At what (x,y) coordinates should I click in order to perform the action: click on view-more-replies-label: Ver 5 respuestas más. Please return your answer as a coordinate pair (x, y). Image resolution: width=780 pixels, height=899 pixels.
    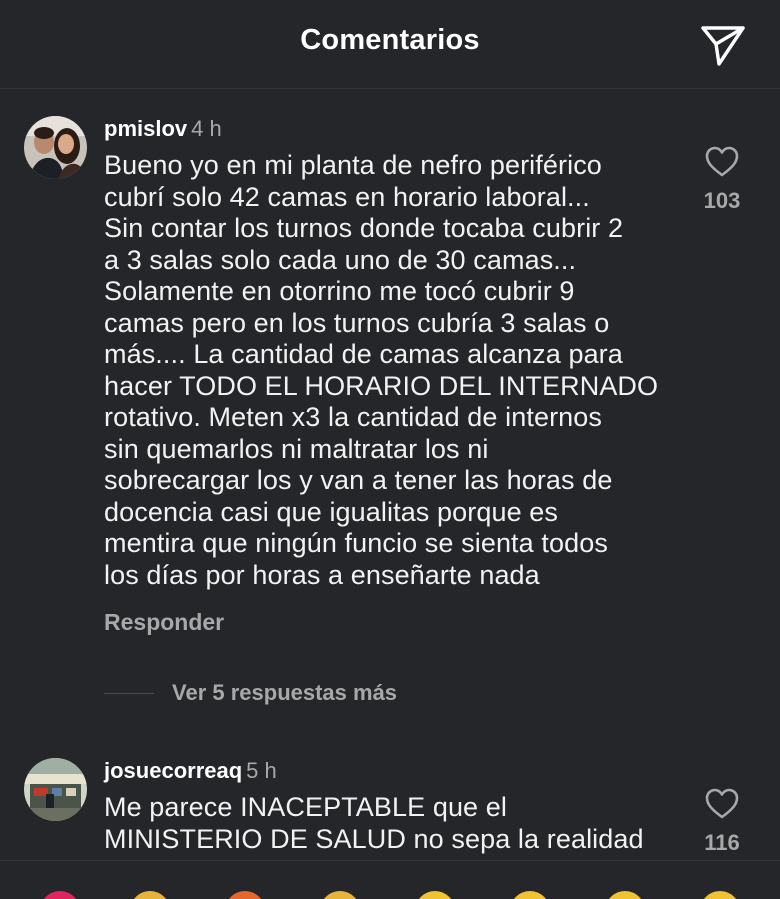
    Looking at the image, I should click on (285, 692).